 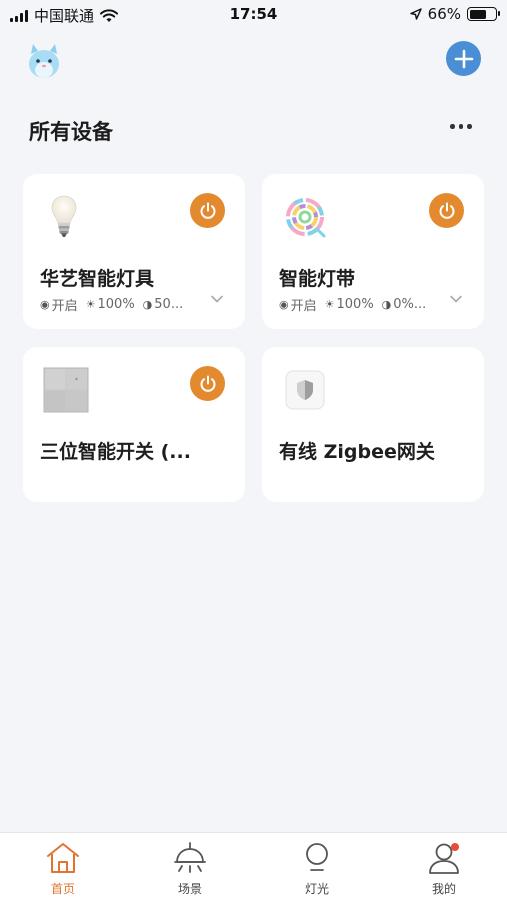 What do you see at coordinates (483, 14) in the screenshot?
I see `battery-icon` at bounding box center [483, 14].